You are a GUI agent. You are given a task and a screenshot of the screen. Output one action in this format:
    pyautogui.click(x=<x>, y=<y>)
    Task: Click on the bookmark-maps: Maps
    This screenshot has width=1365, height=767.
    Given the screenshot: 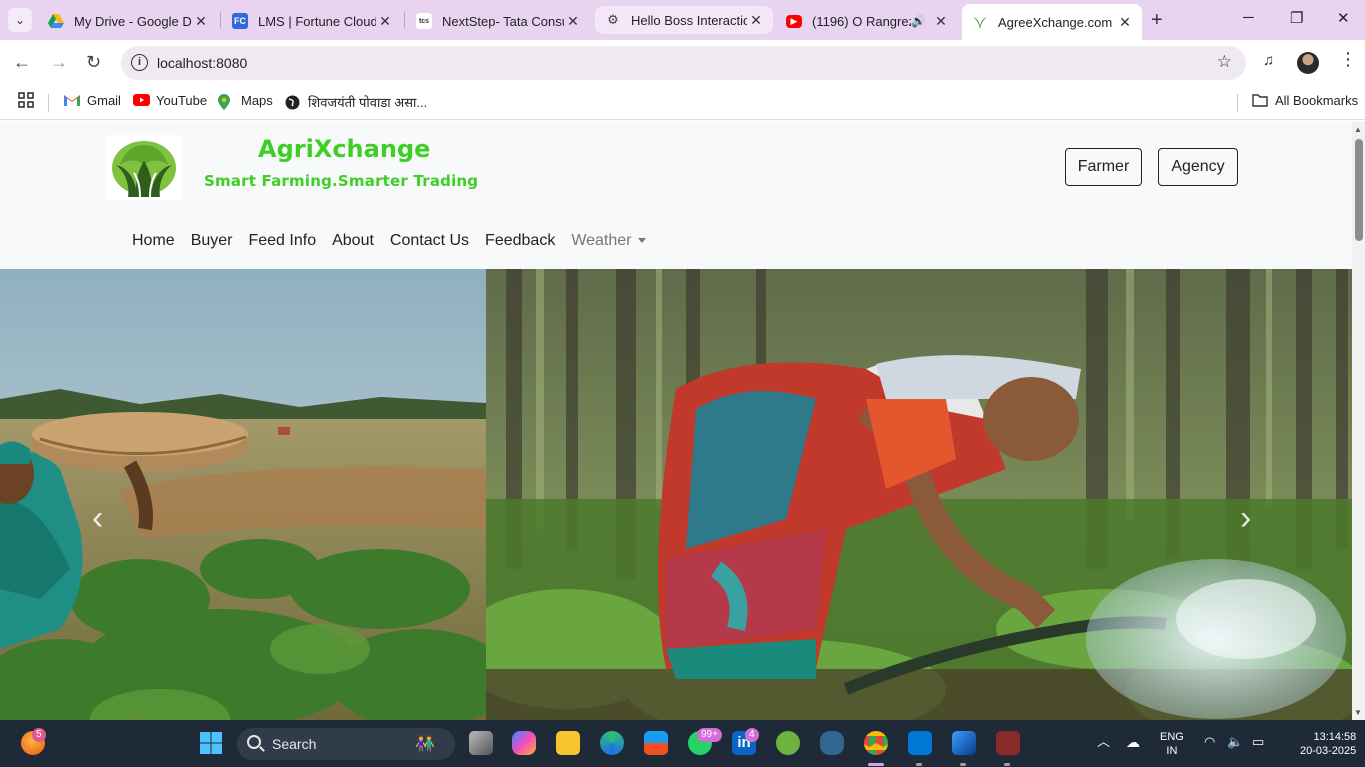 What is the action you would take?
    pyautogui.click(x=245, y=101)
    